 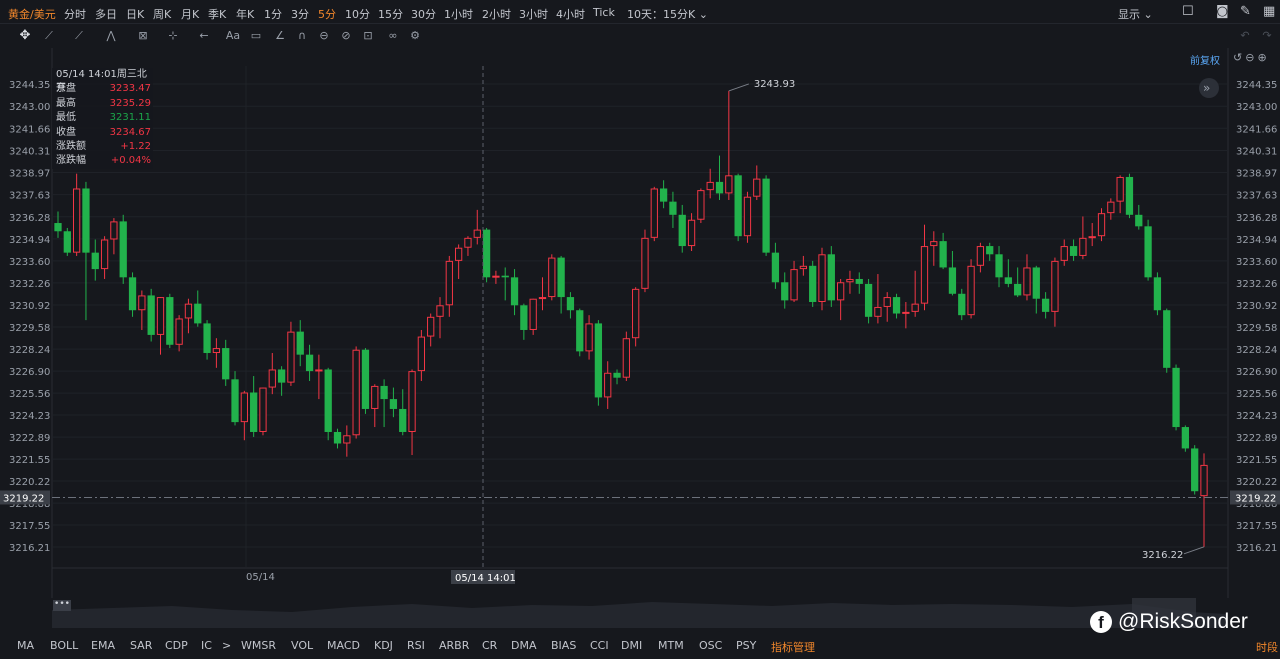 What do you see at coordinates (415, 36) in the screenshot?
I see `settings-icon: ⚙` at bounding box center [415, 36].